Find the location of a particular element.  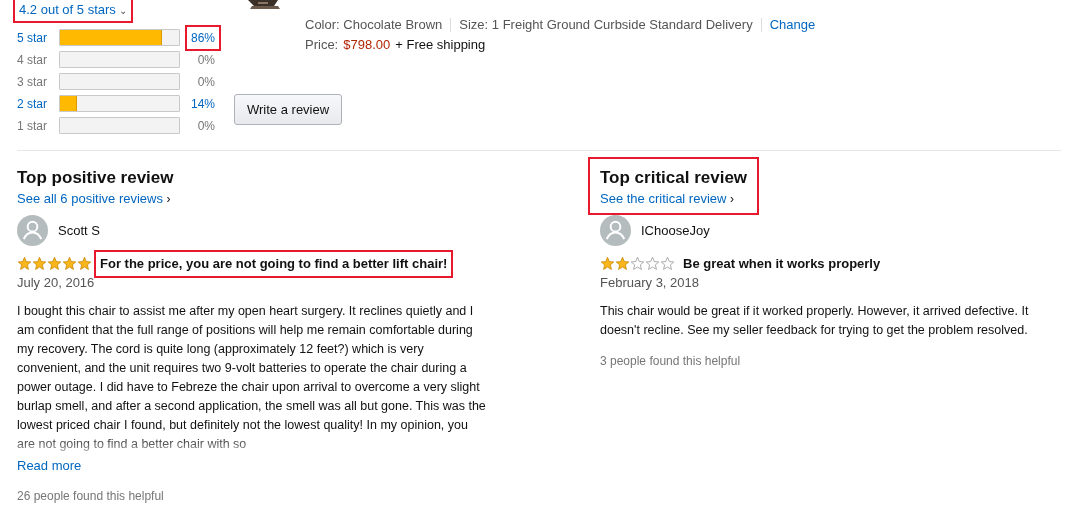

write-review-button: Write a review is located at coordinates (288, 109).